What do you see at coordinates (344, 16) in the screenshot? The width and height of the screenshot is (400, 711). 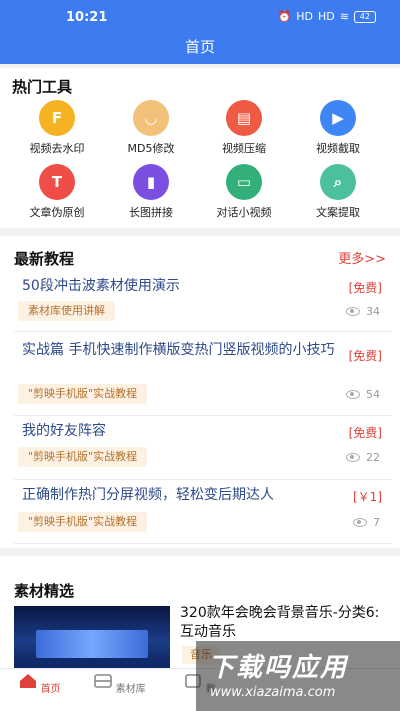 I see `wifi-icon: ≋` at bounding box center [344, 16].